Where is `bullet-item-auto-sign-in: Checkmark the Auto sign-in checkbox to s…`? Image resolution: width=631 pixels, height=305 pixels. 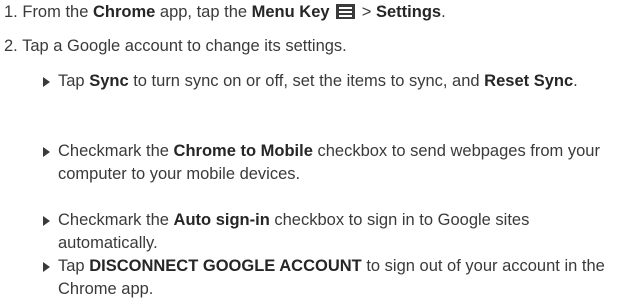 bullet-item-auto-sign-in: Checkmark the Auto sign-in checkbox to s… is located at coordinates (336, 232).